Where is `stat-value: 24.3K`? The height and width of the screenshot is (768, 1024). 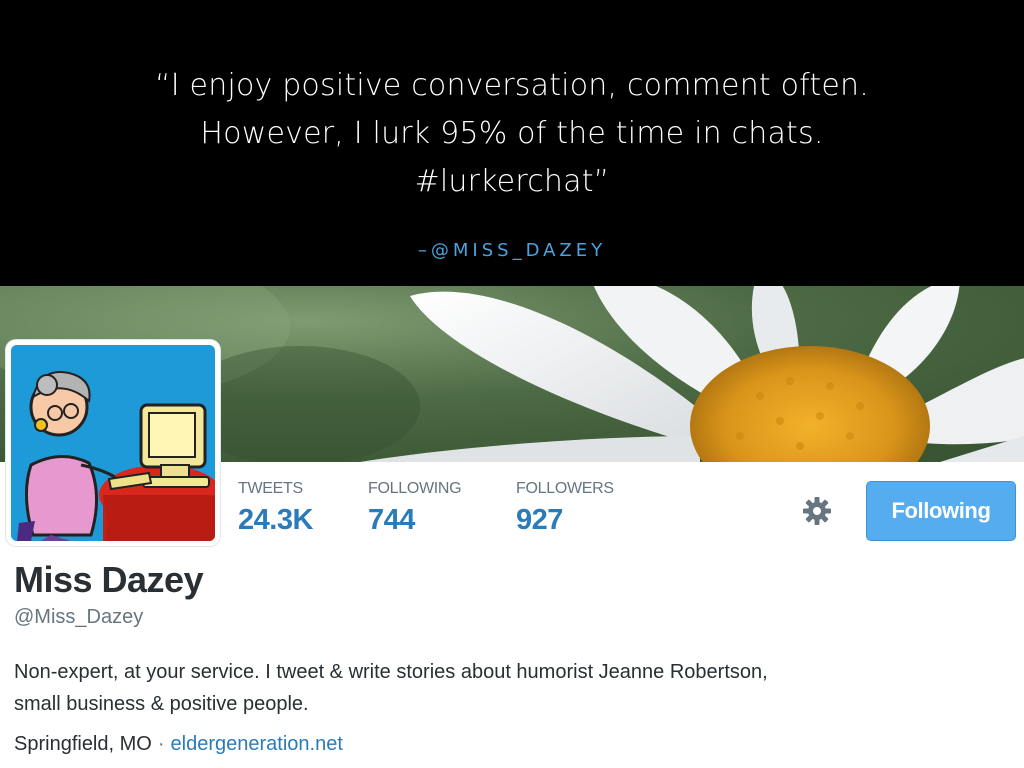
stat-value: 24.3K is located at coordinates (275, 520).